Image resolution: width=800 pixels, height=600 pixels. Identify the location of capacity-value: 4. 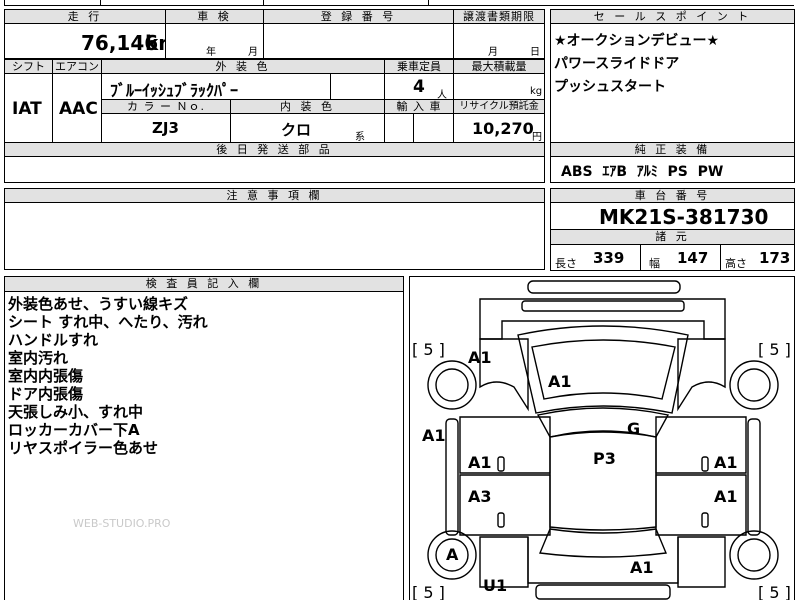
(419, 87).